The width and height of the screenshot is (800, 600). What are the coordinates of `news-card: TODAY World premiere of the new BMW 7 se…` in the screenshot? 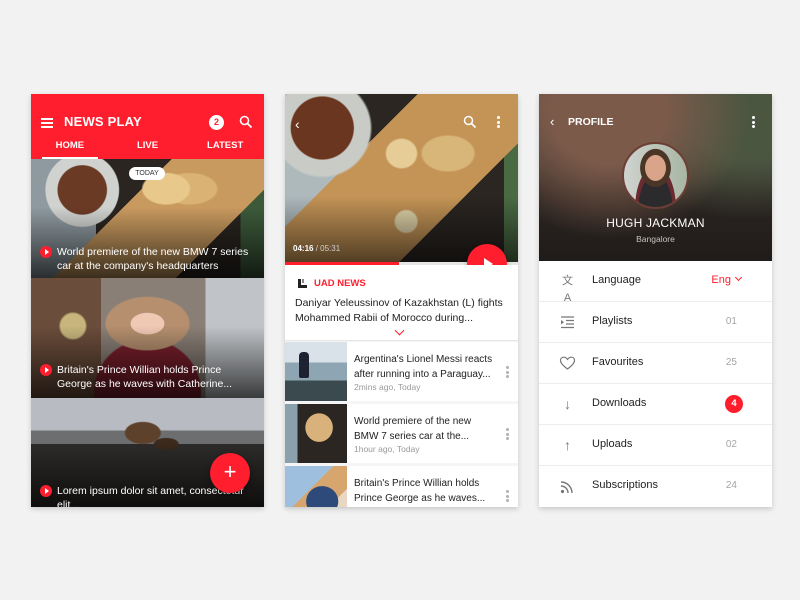 It's located at (147, 218).